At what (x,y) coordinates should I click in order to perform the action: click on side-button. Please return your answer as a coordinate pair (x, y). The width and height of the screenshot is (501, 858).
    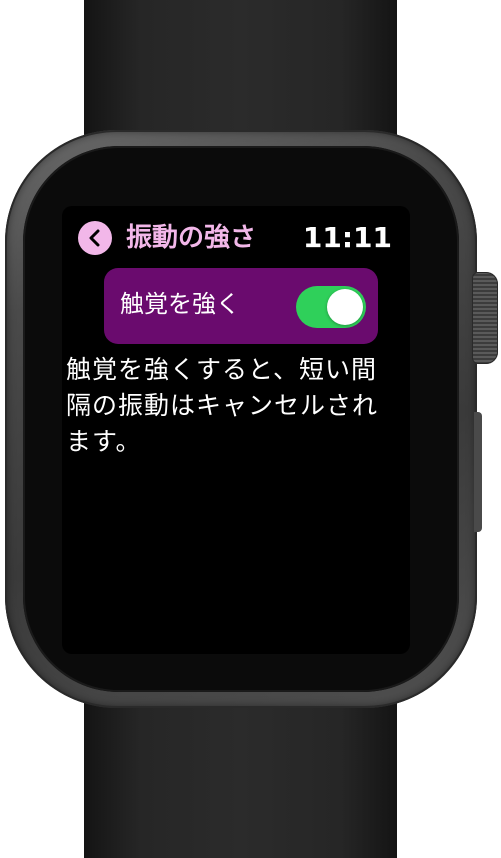
    Looking at the image, I should click on (478, 472).